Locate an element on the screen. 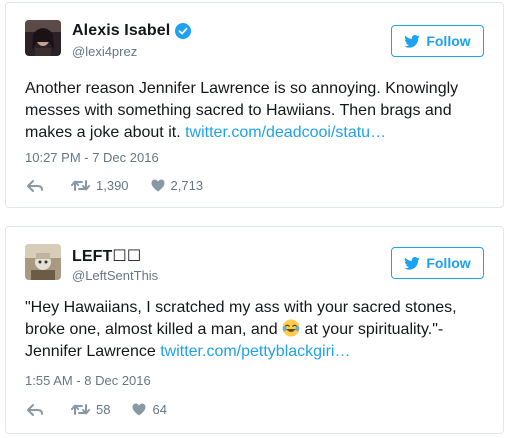 The height and width of the screenshot is (438, 509). user-handle: @LeftSentThis is located at coordinates (115, 275).